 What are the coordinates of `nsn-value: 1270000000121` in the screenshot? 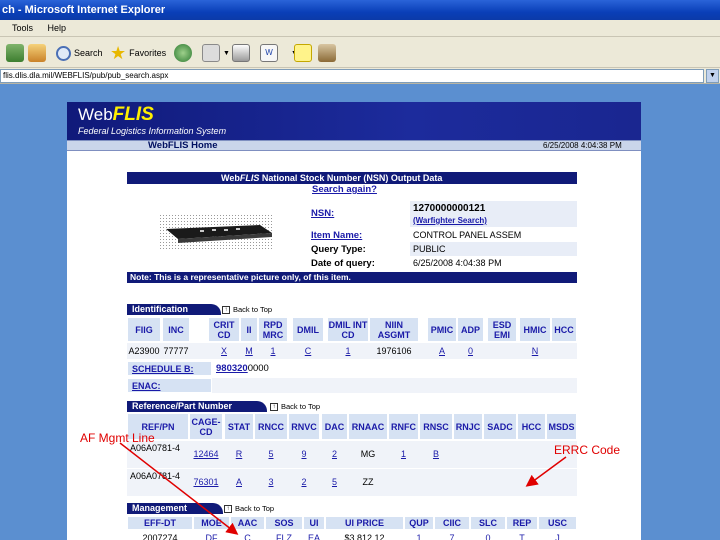 It's located at (449, 208).